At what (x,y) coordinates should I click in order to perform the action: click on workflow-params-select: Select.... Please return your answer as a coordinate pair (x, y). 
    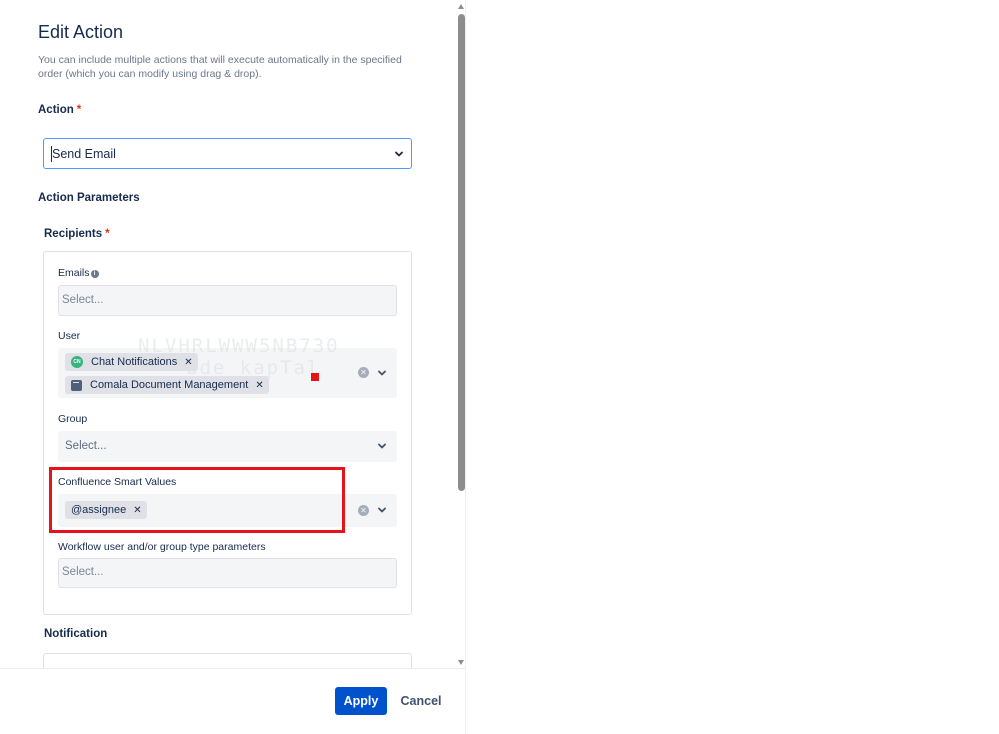
    Looking at the image, I should click on (227, 573).